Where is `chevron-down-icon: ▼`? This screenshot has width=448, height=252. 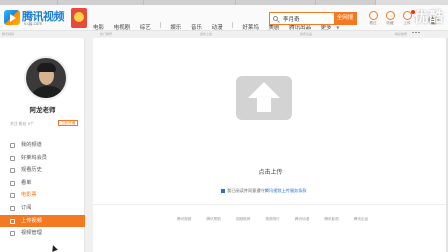 chevron-down-icon: ▼ is located at coordinates (338, 27).